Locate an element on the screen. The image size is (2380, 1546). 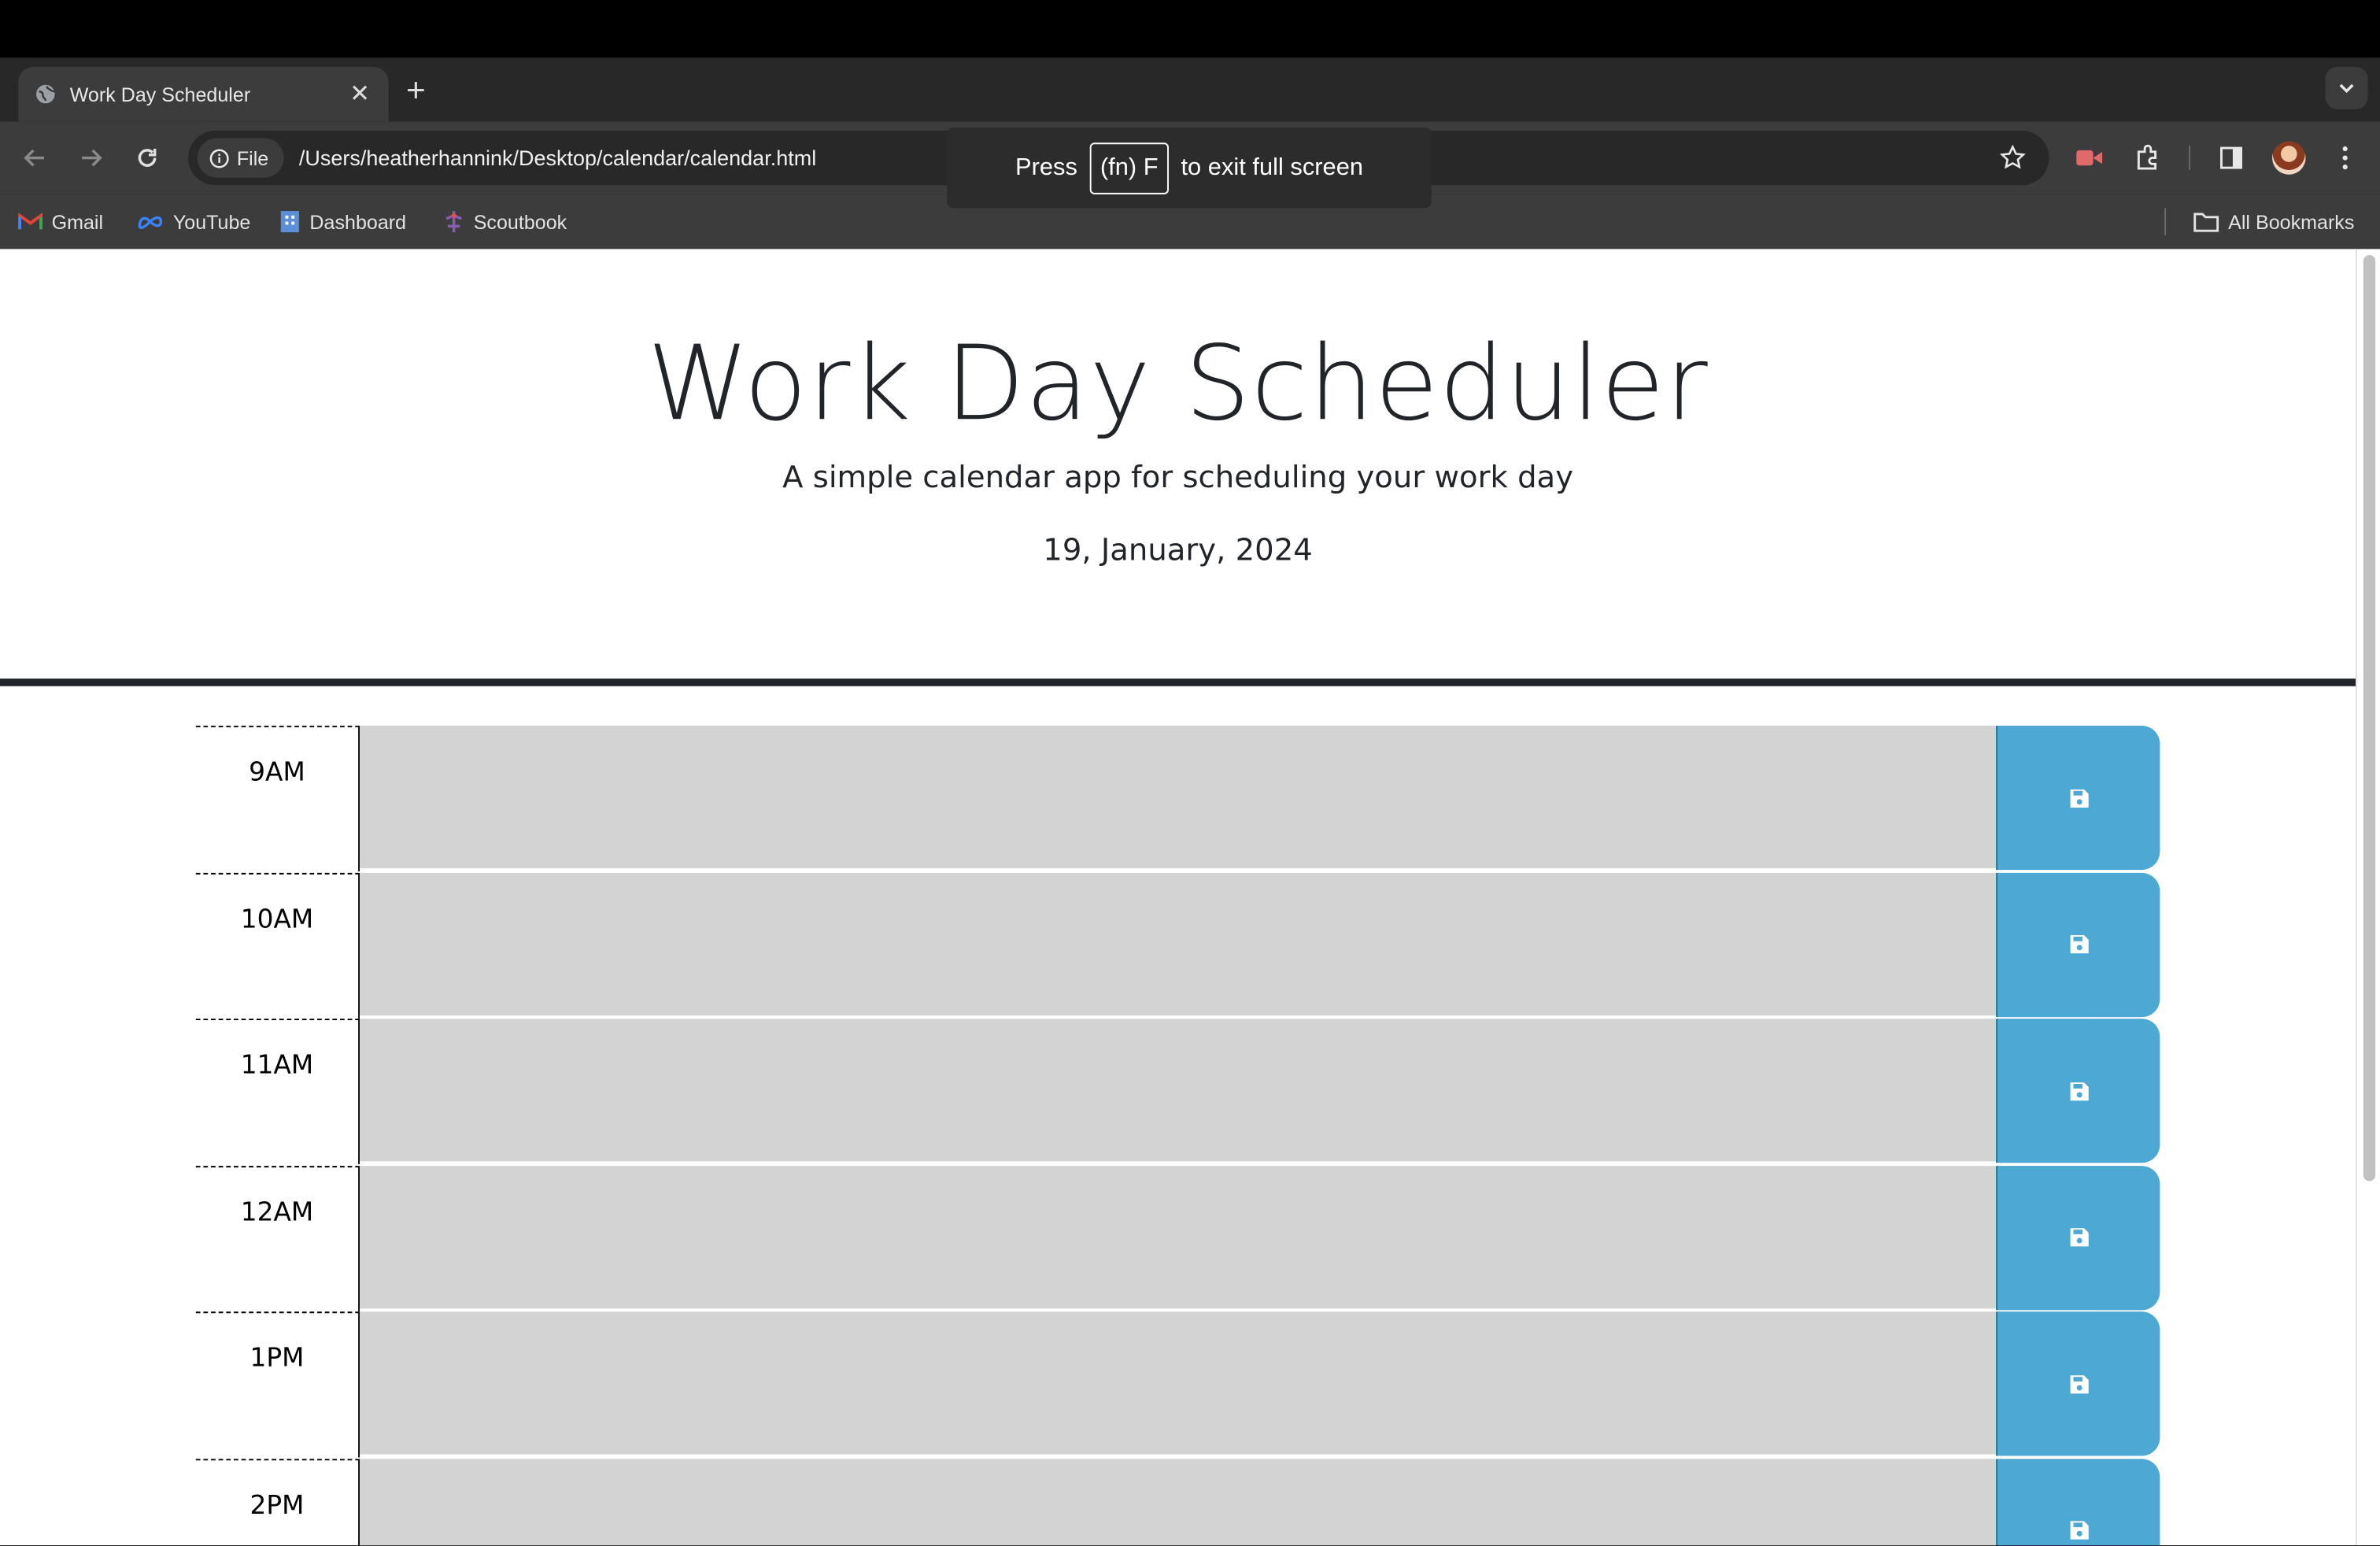
bookmarks-divider is located at coordinates (2165, 221).